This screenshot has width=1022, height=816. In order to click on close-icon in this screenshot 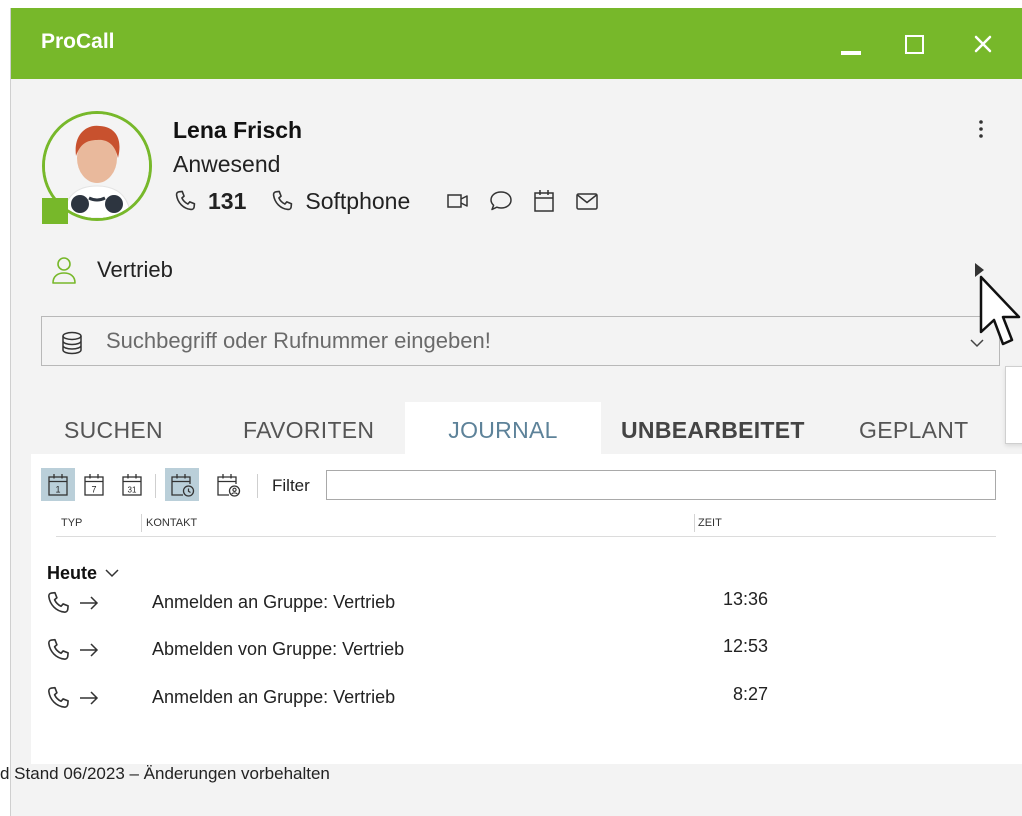, I will do `click(983, 44)`.